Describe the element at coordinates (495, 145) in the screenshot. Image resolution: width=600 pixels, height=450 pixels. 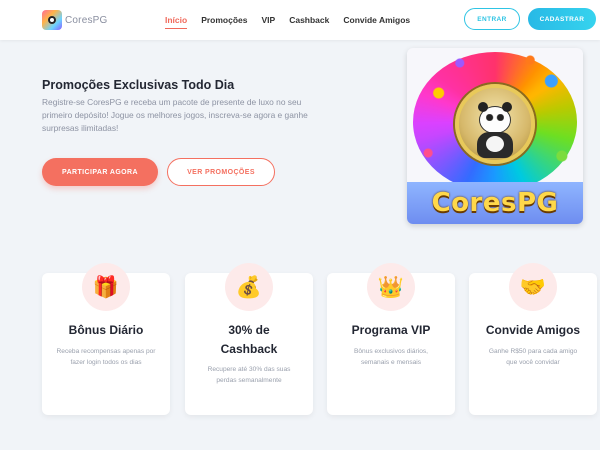
I see `panda-body-graphic` at that location.